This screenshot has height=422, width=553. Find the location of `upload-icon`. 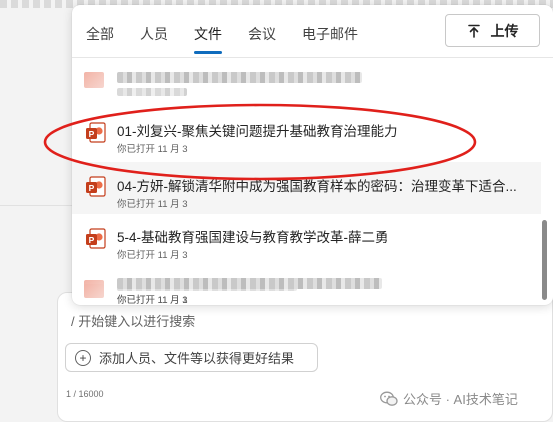

upload-icon is located at coordinates (473, 31).